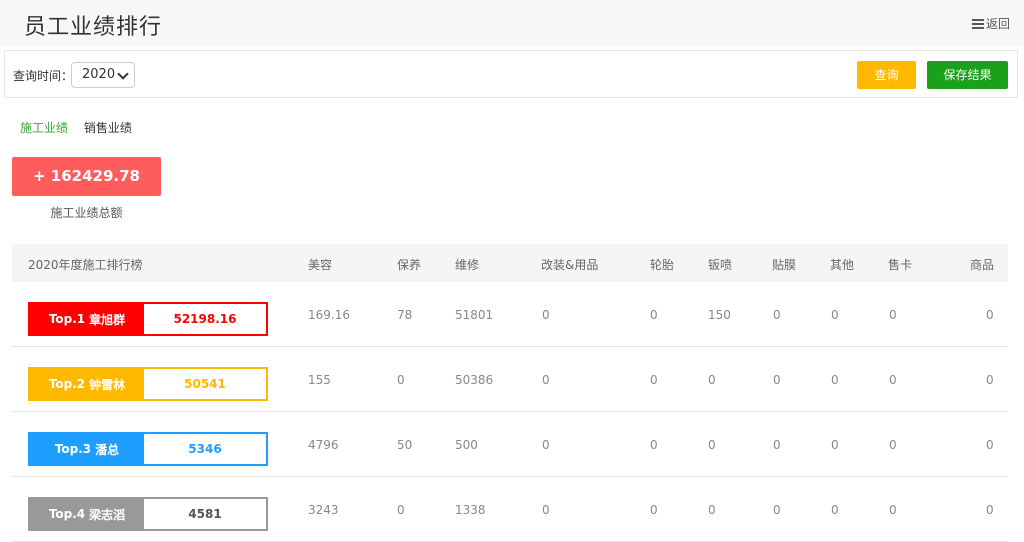  What do you see at coordinates (205, 319) in the screenshot?
I see `employee-score: 52198.16` at bounding box center [205, 319].